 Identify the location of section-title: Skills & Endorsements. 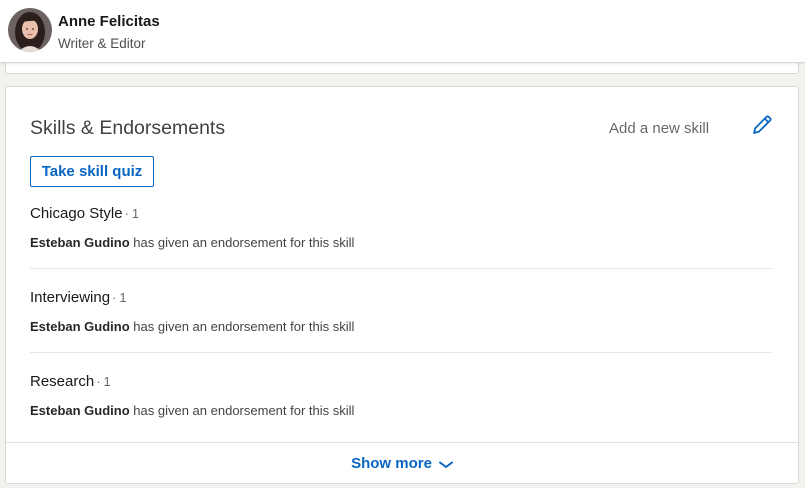
(128, 128).